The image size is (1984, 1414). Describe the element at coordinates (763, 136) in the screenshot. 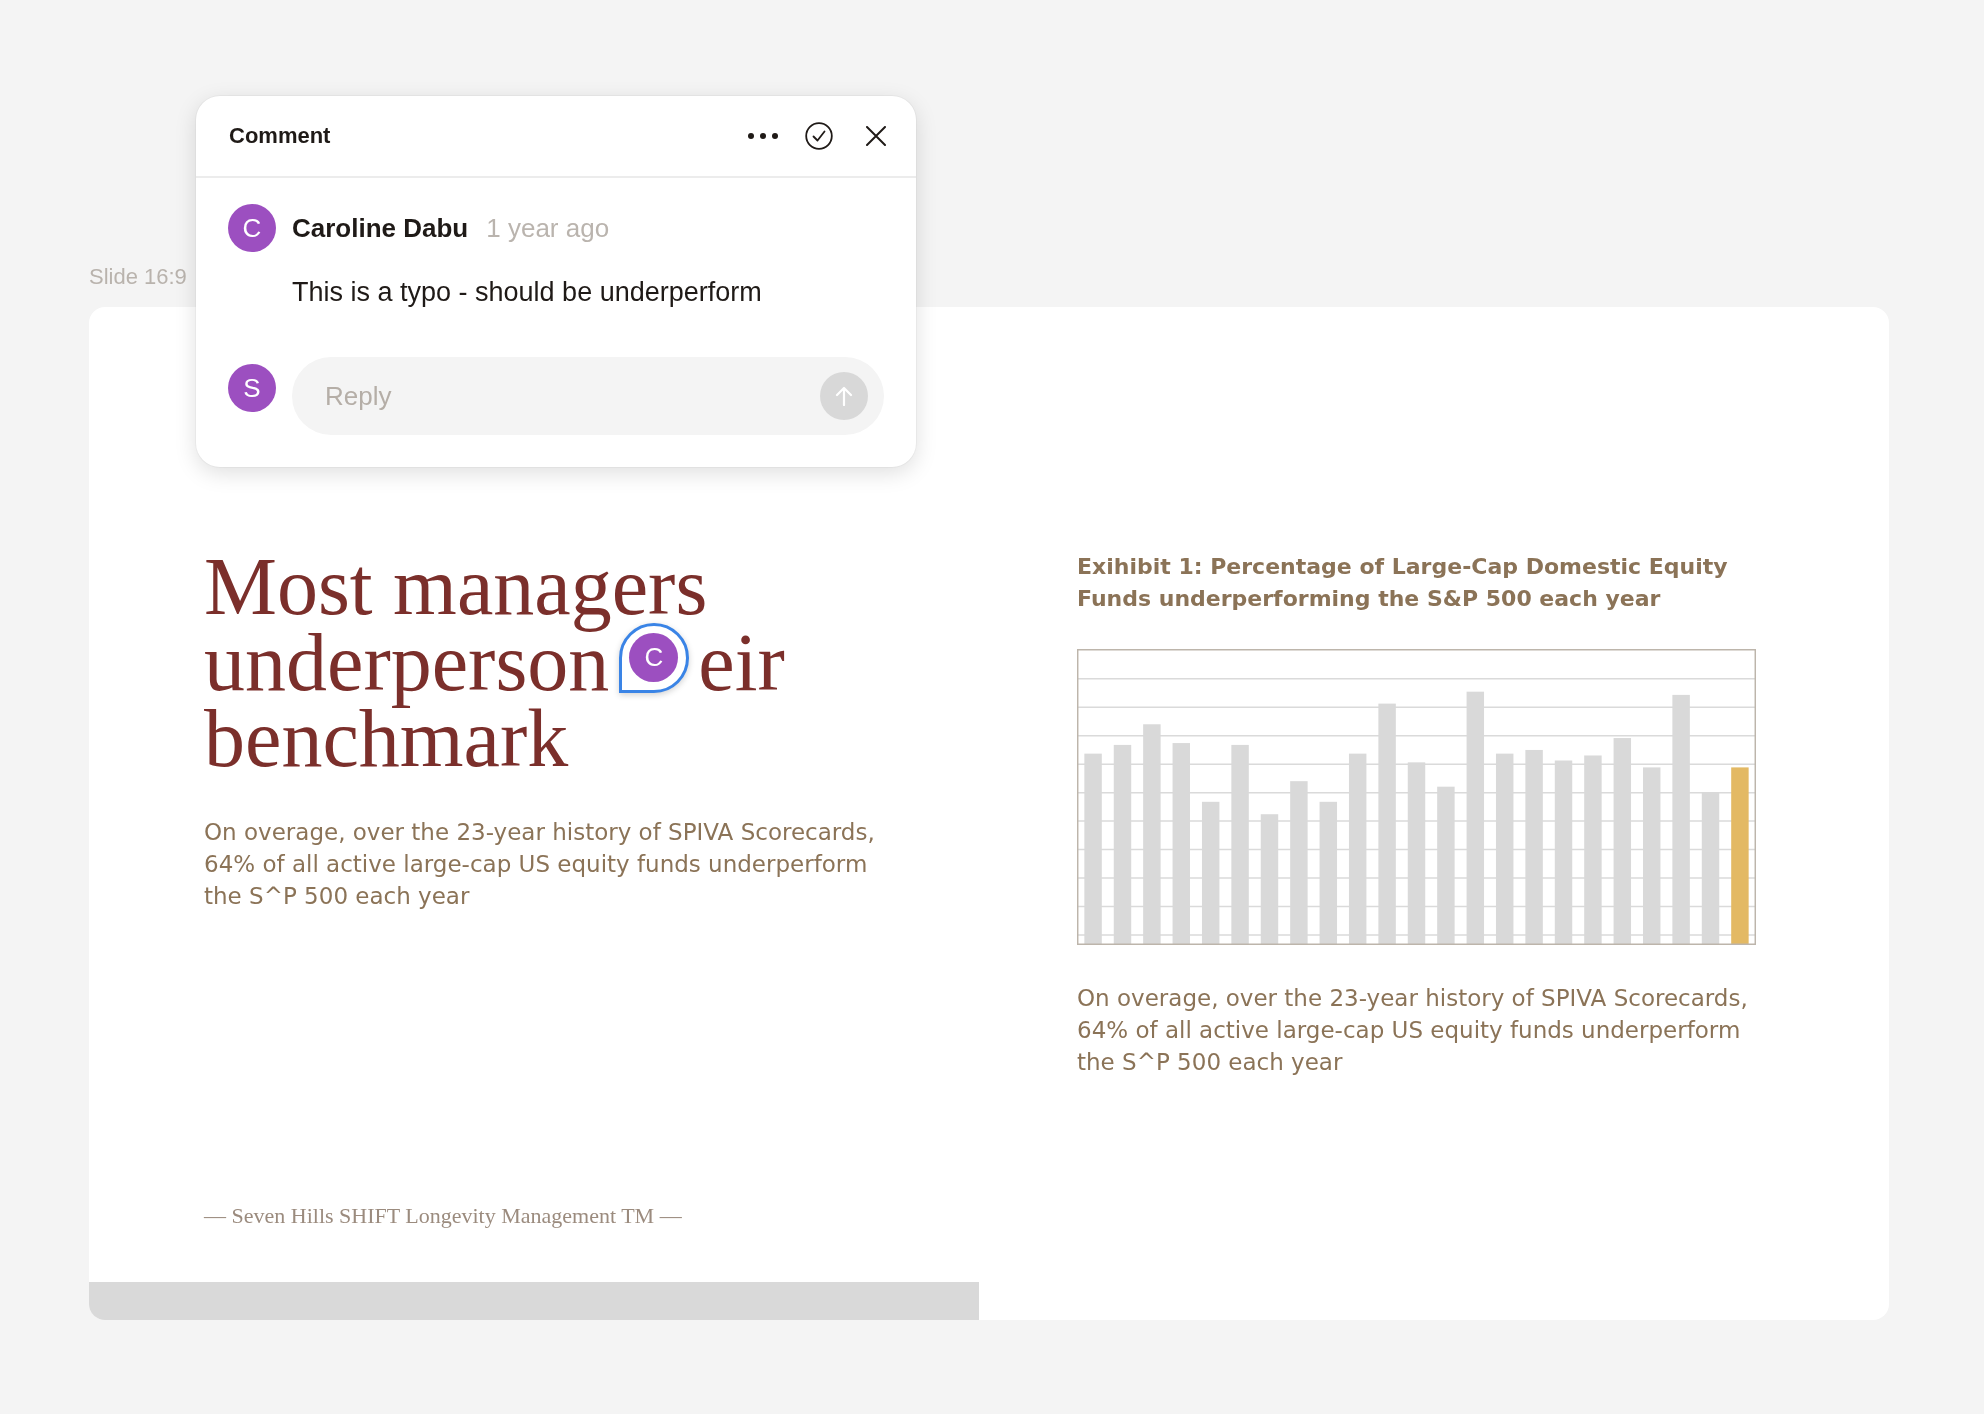

I see `more-icon` at that location.